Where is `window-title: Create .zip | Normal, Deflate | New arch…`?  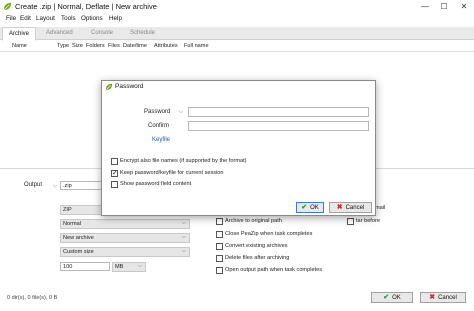
window-title: Create .zip | Normal, Deflate | New arch… is located at coordinates (86, 6).